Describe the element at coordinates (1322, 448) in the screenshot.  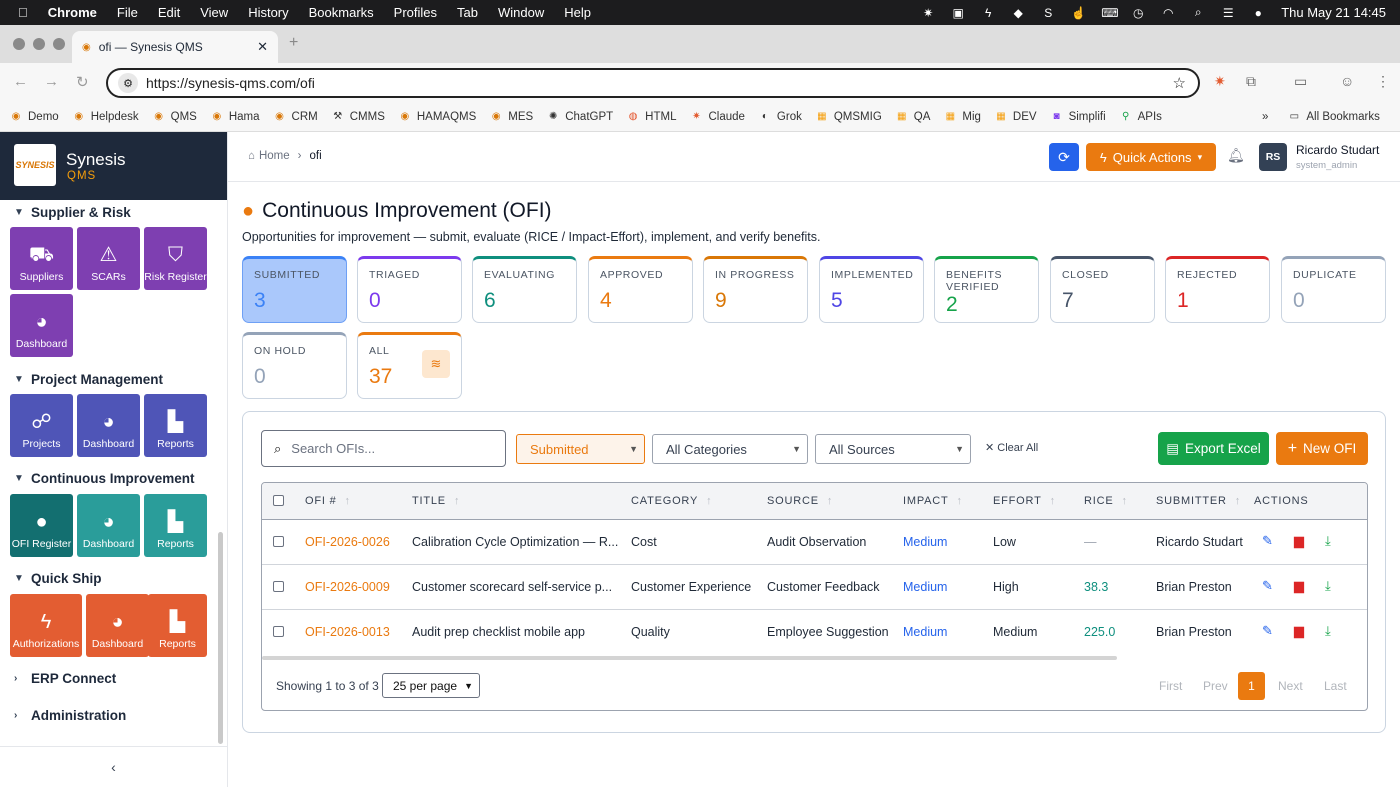
I see `new-ofi-button: + New OFI` at that location.